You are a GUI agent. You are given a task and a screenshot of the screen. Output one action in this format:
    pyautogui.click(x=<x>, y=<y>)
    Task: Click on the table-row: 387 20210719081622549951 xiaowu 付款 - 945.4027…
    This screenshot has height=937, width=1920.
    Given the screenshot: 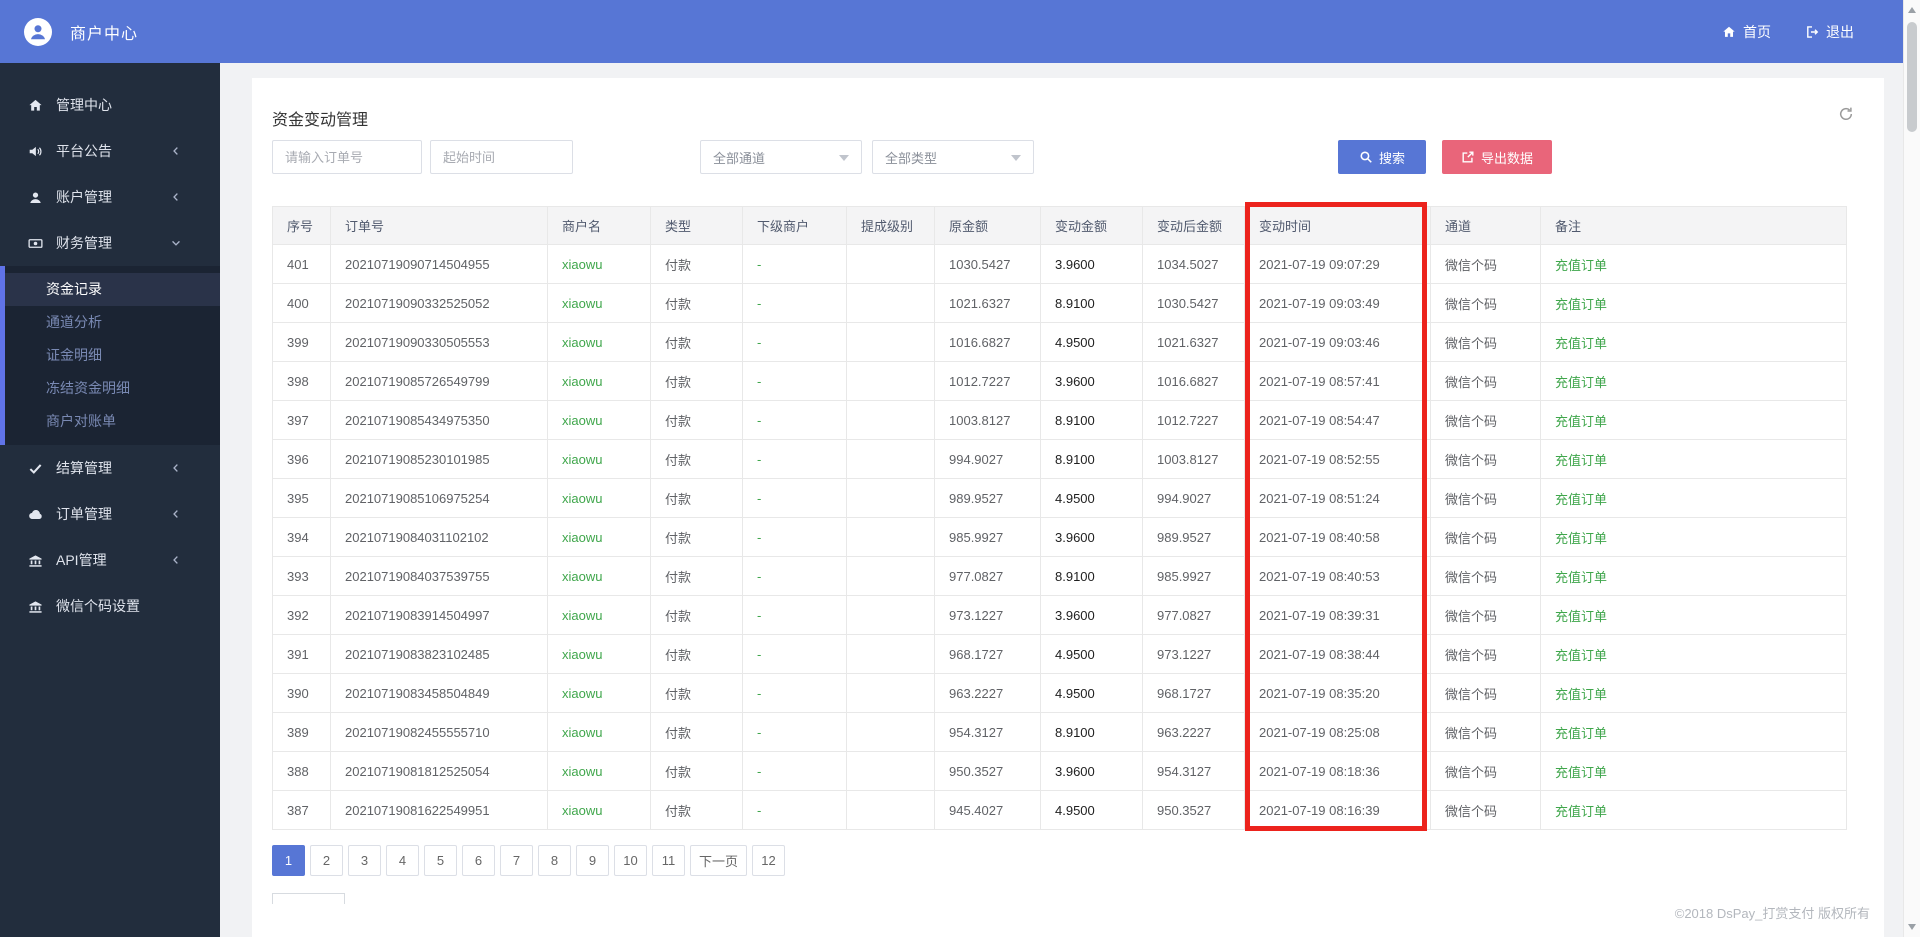 What is the action you would take?
    pyautogui.click(x=1059, y=810)
    